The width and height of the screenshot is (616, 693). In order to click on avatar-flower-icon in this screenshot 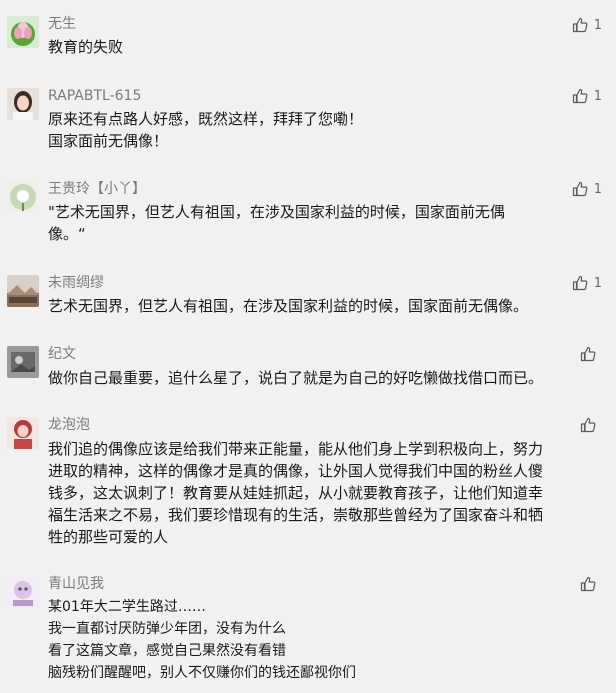, I will do `click(23, 197)`.